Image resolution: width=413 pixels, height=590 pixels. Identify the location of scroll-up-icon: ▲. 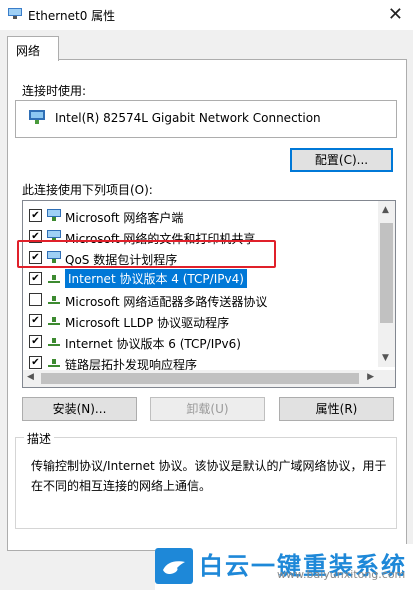
(385, 210).